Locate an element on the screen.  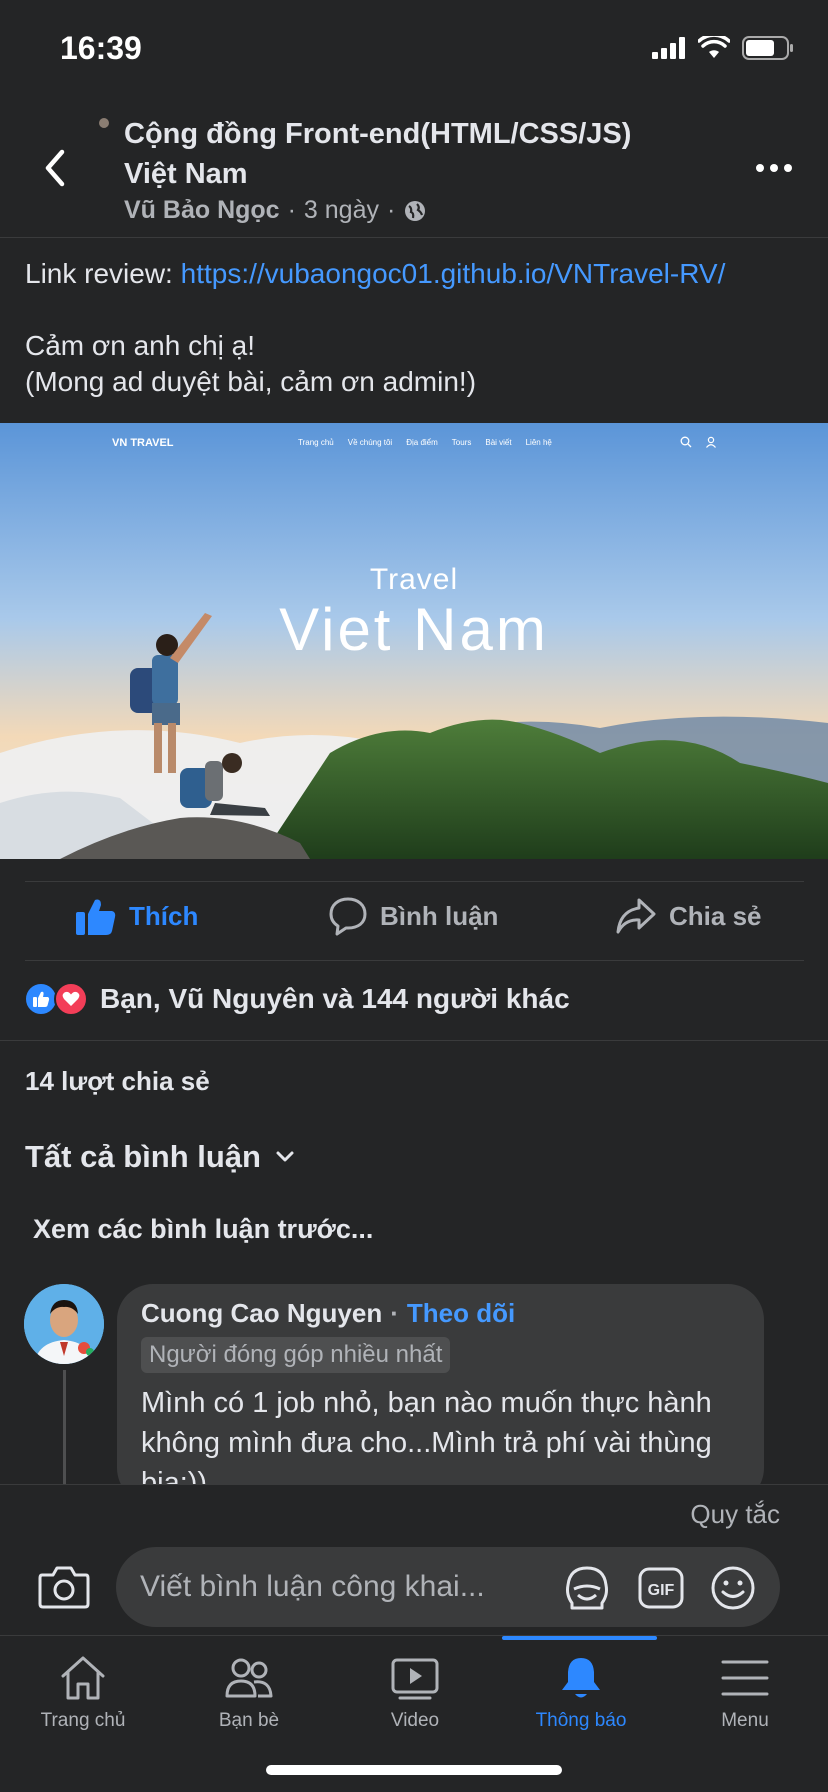
home-indicator is located at coordinates (414, 1770).